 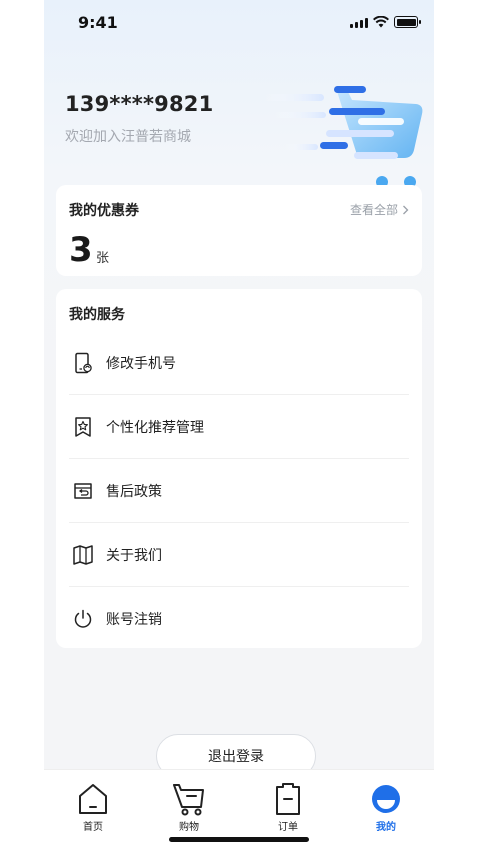 What do you see at coordinates (239, 839) in the screenshot?
I see `home-indicator` at bounding box center [239, 839].